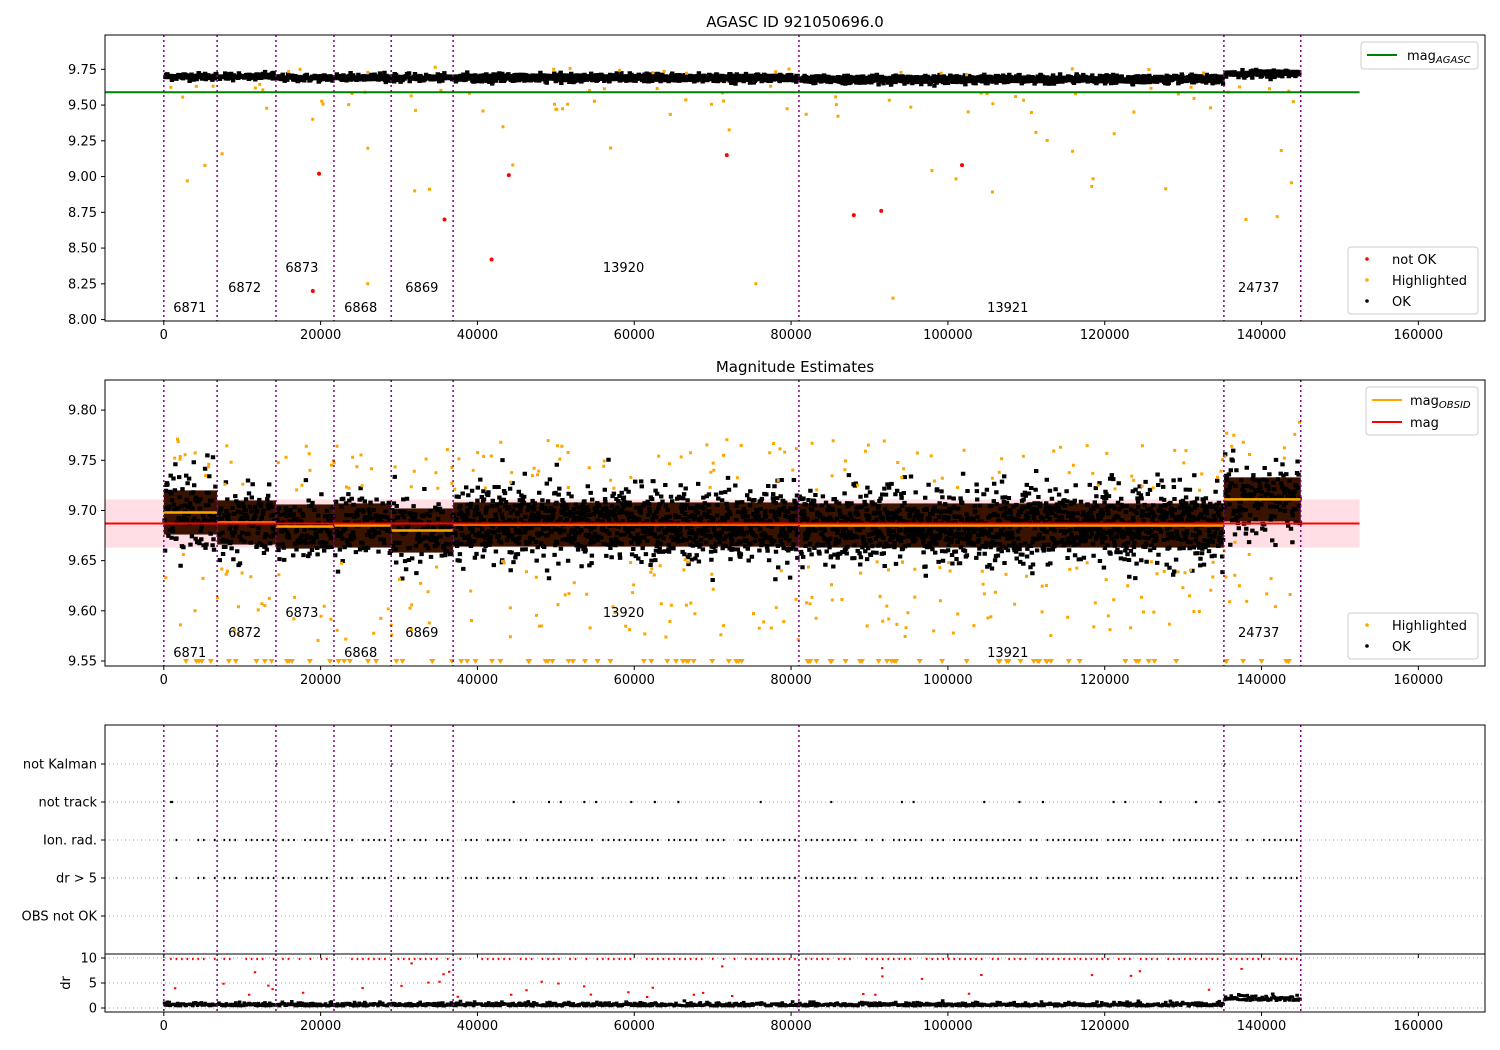 The width and height of the screenshot is (1500, 1050). I want to click on panel2-ytick-label: 9.65, so click(82, 561).